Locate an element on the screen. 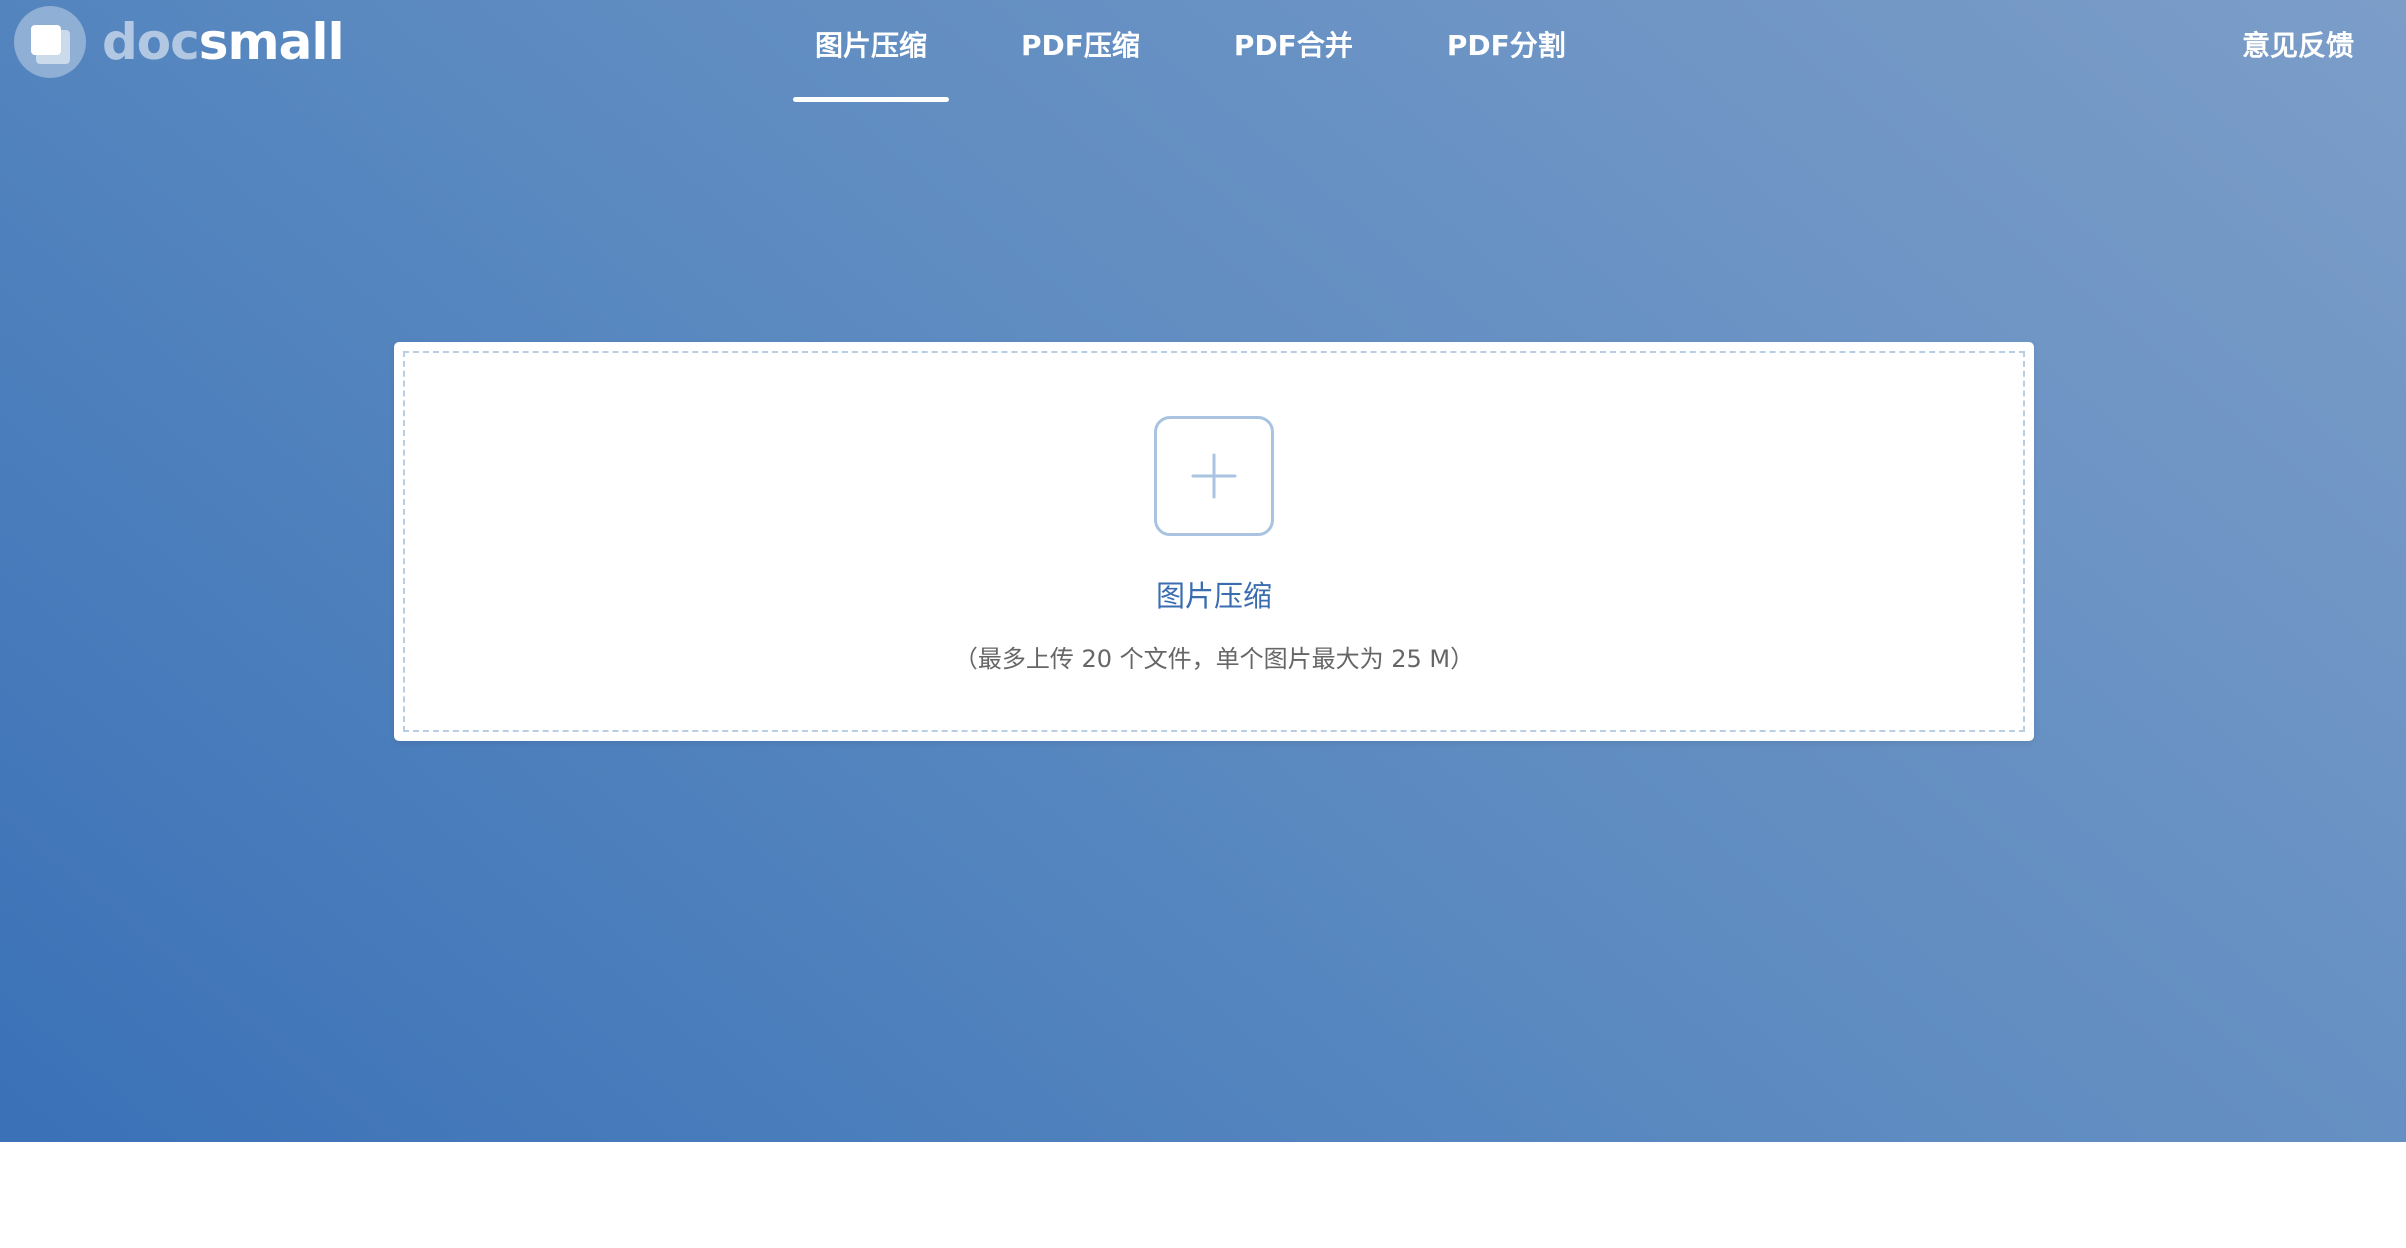 This screenshot has height=1248, width=2406. nav-tab-pdf-compress: PDF压缩 is located at coordinates (1080, 51).